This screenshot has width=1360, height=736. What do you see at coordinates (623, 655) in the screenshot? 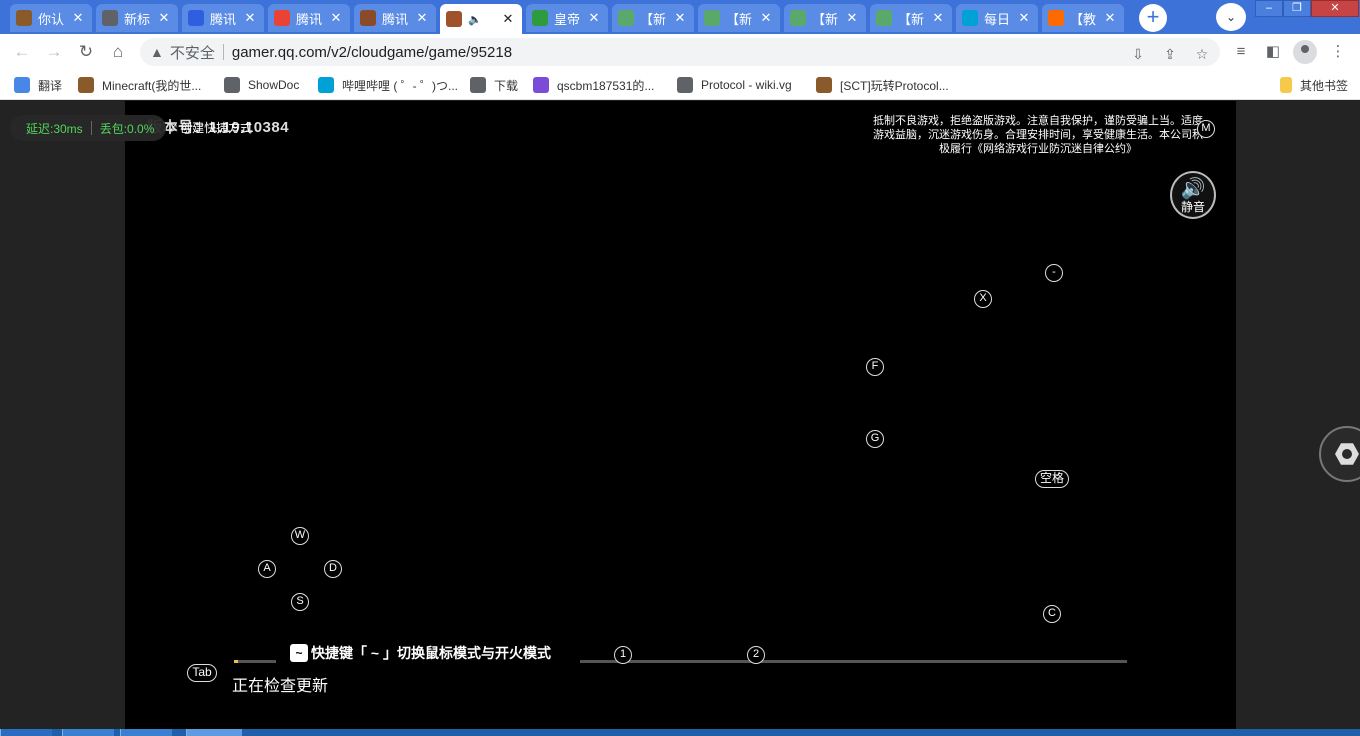
I see `key-hint-1: 1` at bounding box center [623, 655].